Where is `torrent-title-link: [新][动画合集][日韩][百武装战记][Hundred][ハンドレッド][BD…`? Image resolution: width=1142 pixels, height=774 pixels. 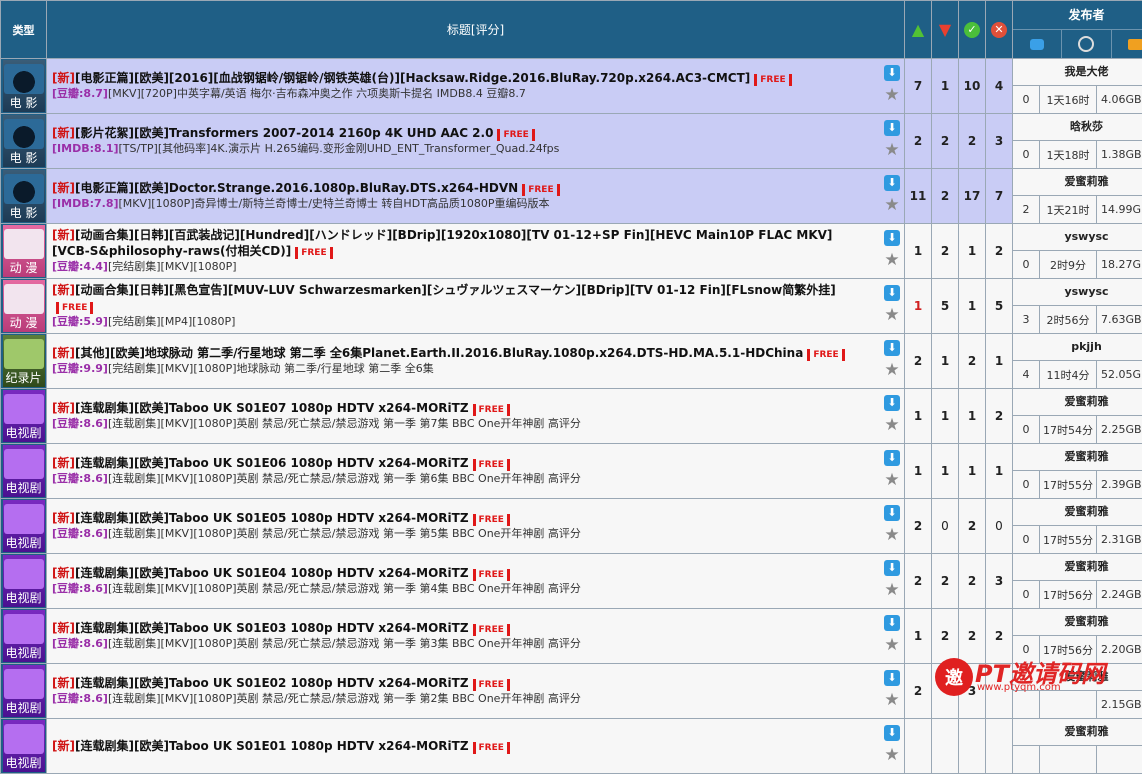 torrent-title-link: [新][动画合集][日韩][百武装战记][Hundred][ハンドレッド][BD… is located at coordinates (442, 243).